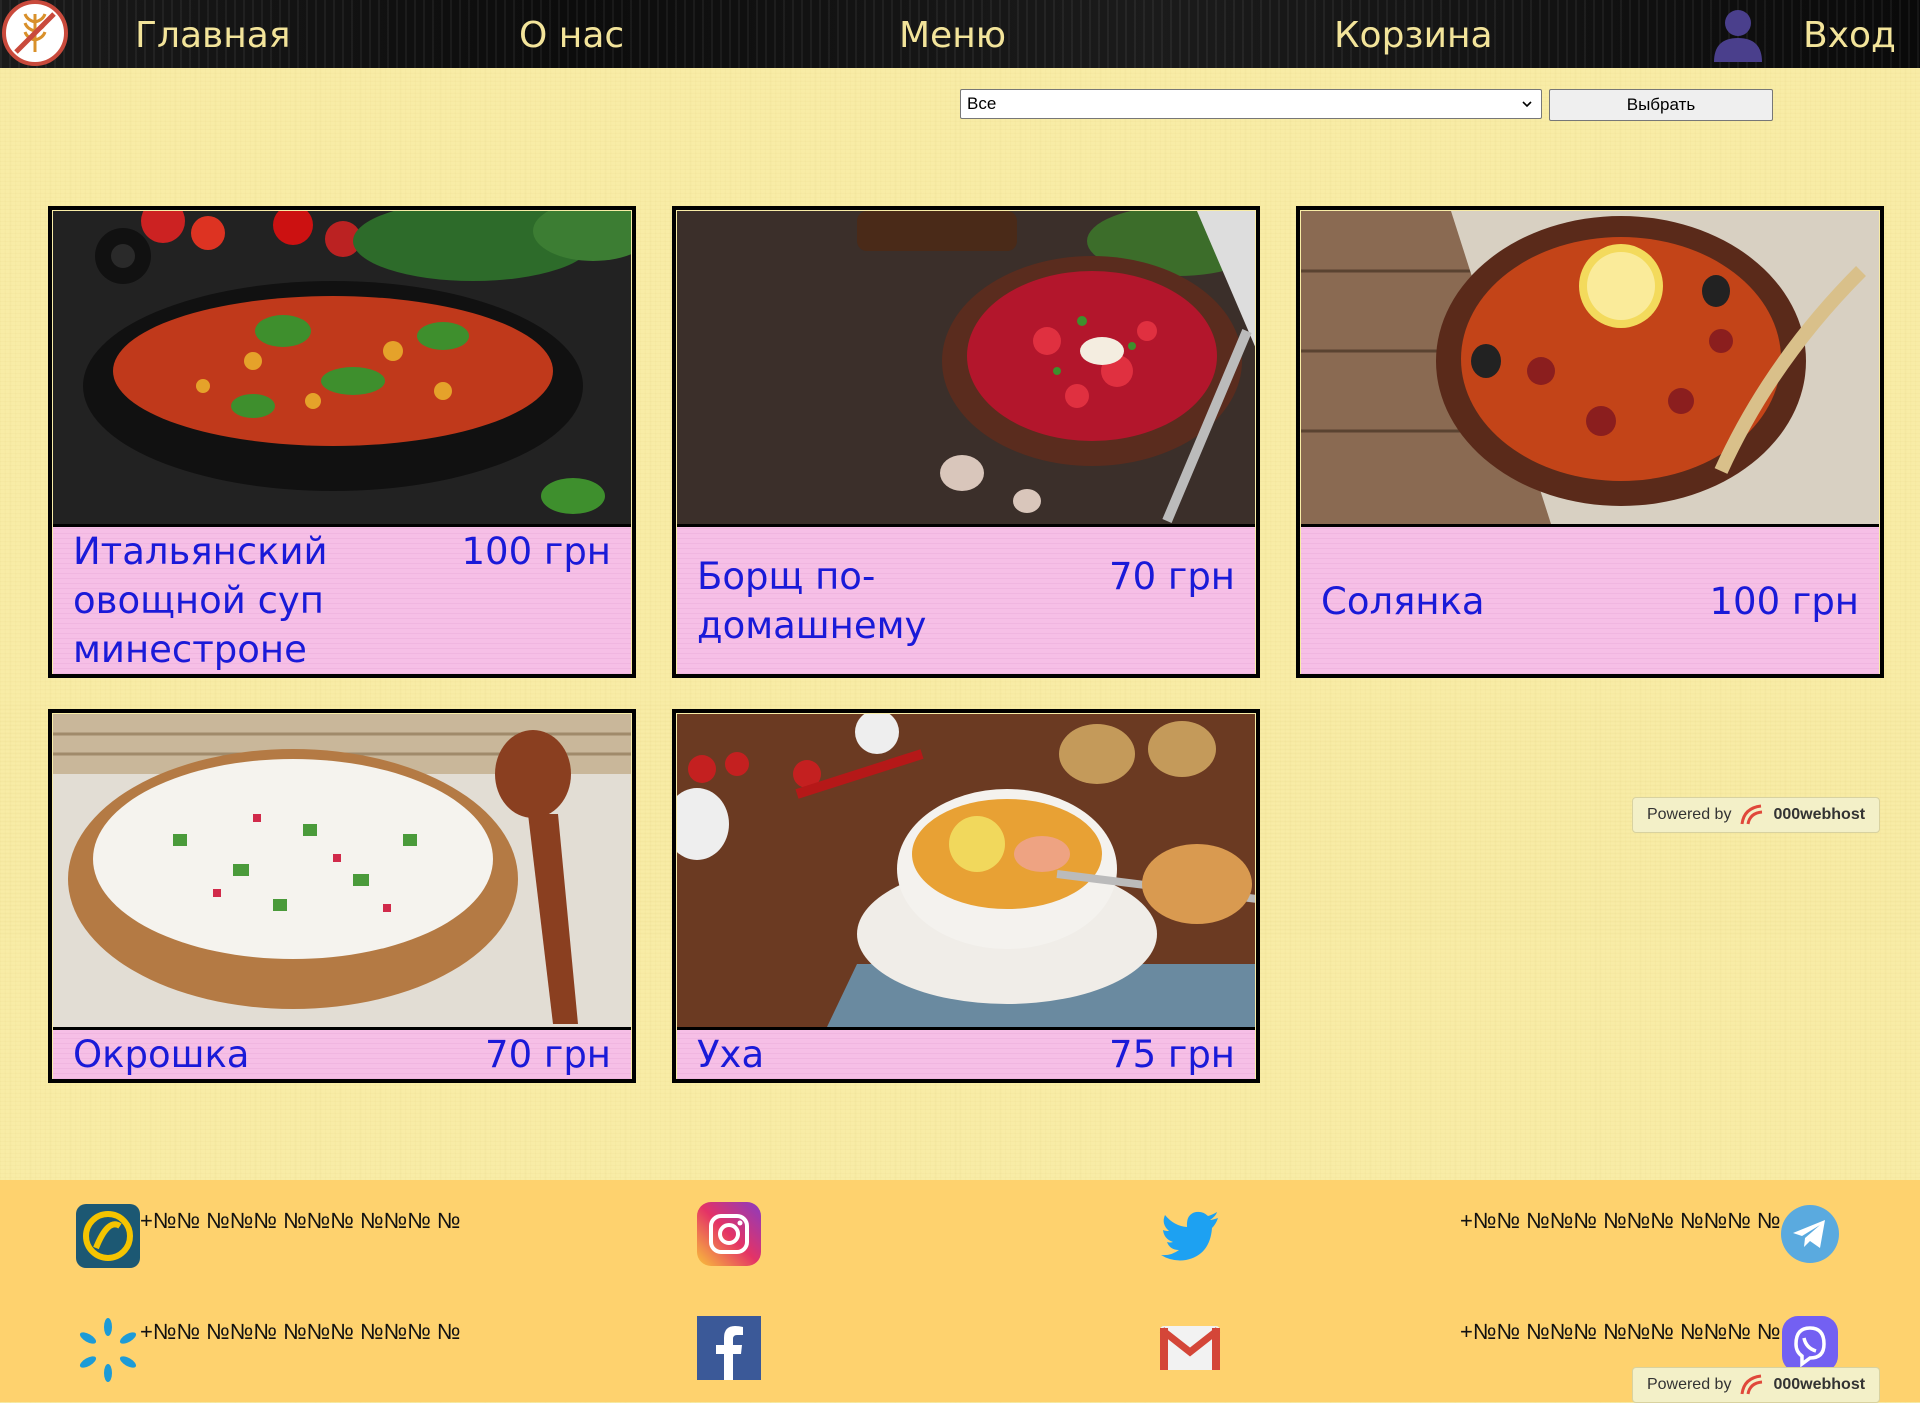 The width and height of the screenshot is (1920, 1403). I want to click on okroshka-image, so click(342, 870).